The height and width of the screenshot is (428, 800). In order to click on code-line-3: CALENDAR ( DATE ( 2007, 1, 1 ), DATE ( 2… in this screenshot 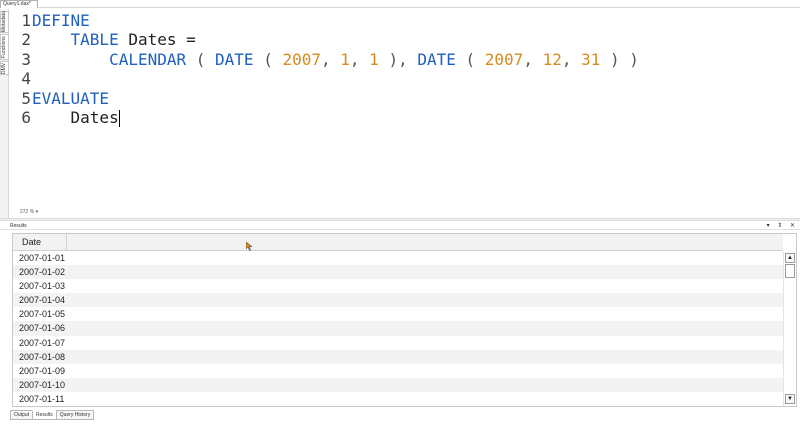, I will do `click(335, 59)`.